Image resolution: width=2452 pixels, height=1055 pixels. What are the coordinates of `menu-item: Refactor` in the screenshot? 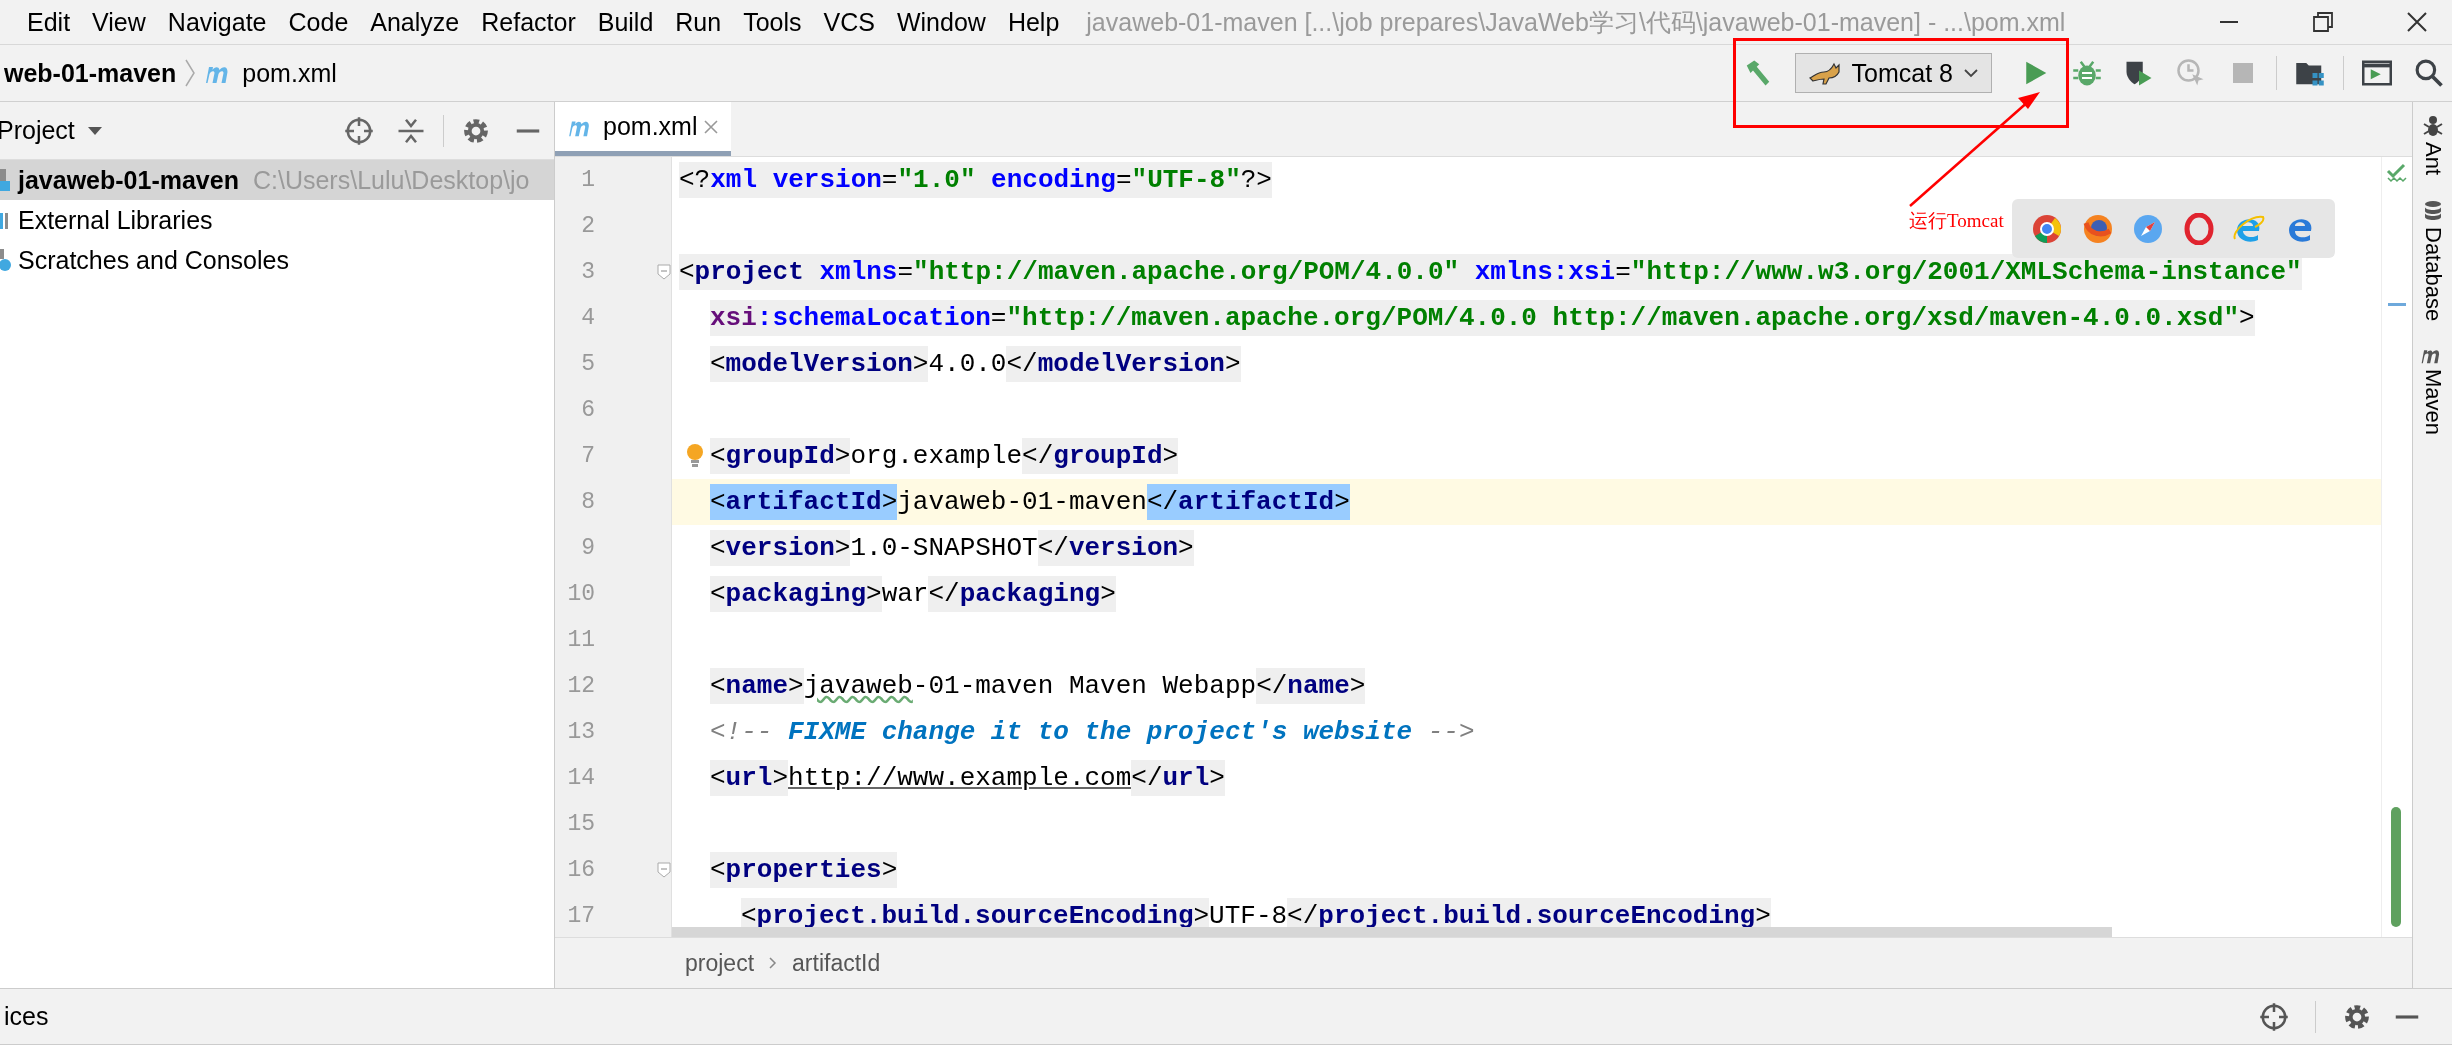 It's located at (528, 22).